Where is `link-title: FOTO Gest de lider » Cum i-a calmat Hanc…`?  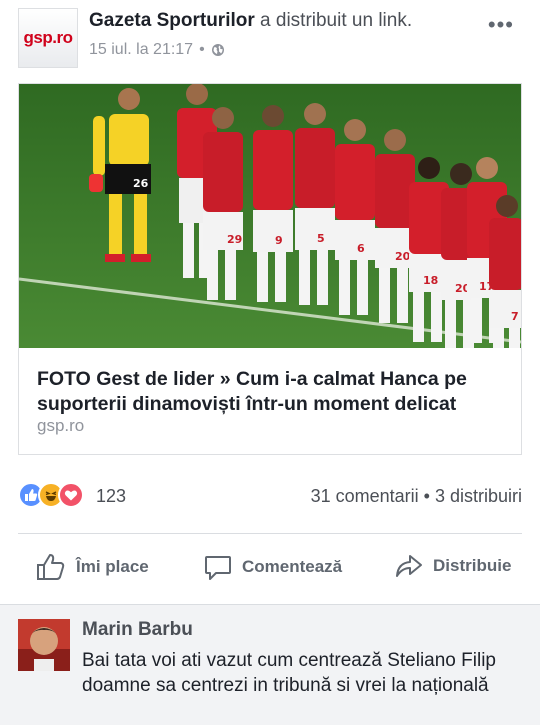 link-title: FOTO Gest de lider » Cum i-a calmat Hanc… is located at coordinates (272, 392).